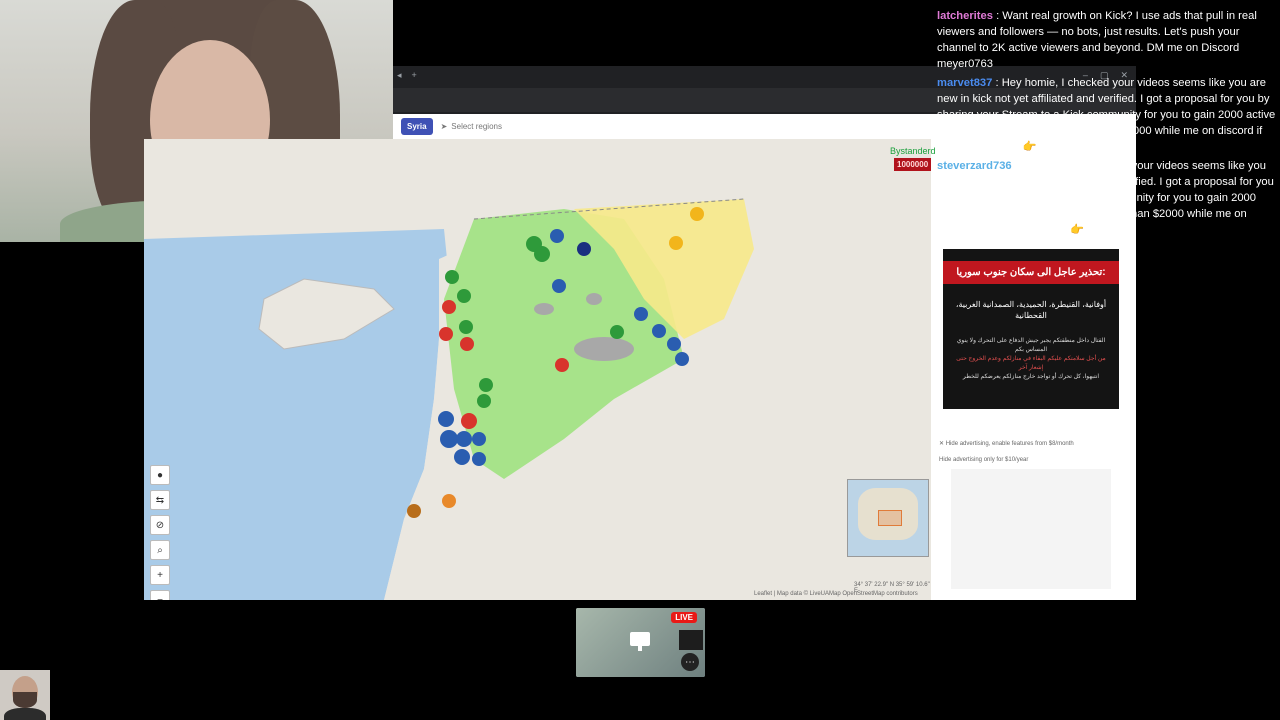  What do you see at coordinates (965, 16) in the screenshot?
I see `chat-username: latcherites` at bounding box center [965, 16].